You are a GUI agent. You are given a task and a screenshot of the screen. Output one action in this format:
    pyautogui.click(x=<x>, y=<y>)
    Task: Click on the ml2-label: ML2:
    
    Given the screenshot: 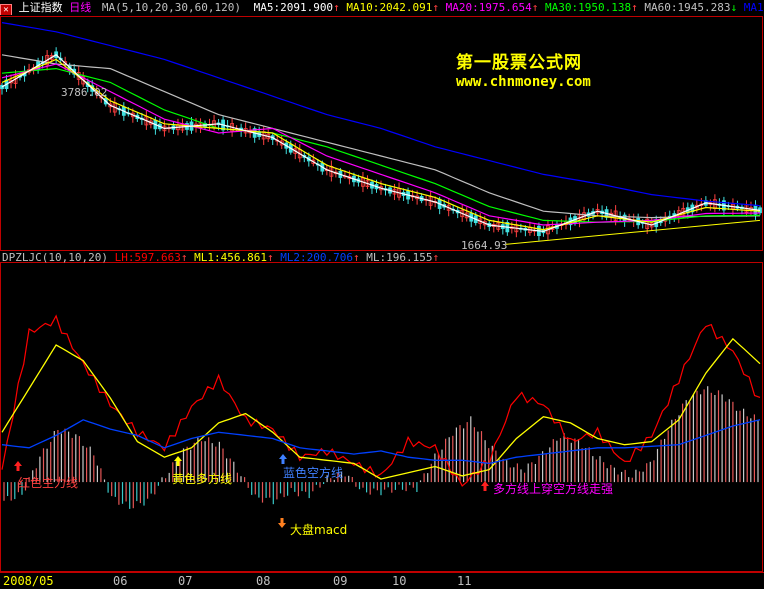 What is the action you would take?
    pyautogui.click(x=293, y=257)
    